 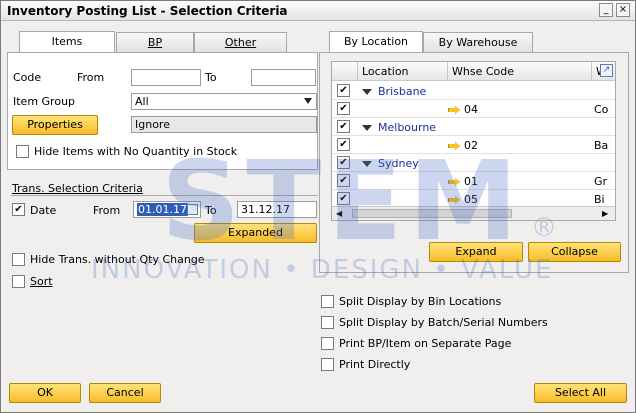 I want to click on table-row: ✔ Brisbane, so click(x=473, y=91).